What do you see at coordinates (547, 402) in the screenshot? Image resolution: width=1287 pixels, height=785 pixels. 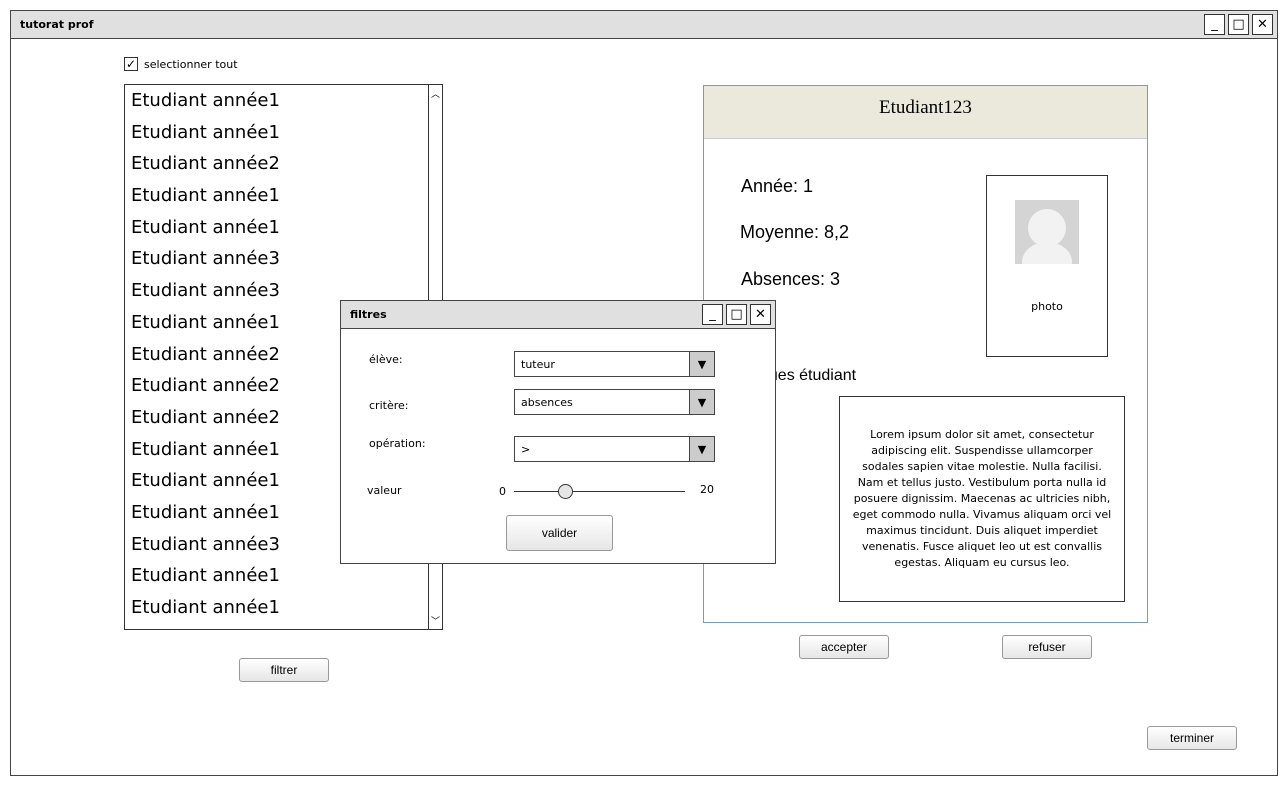 I see `critere-value: absences` at bounding box center [547, 402].